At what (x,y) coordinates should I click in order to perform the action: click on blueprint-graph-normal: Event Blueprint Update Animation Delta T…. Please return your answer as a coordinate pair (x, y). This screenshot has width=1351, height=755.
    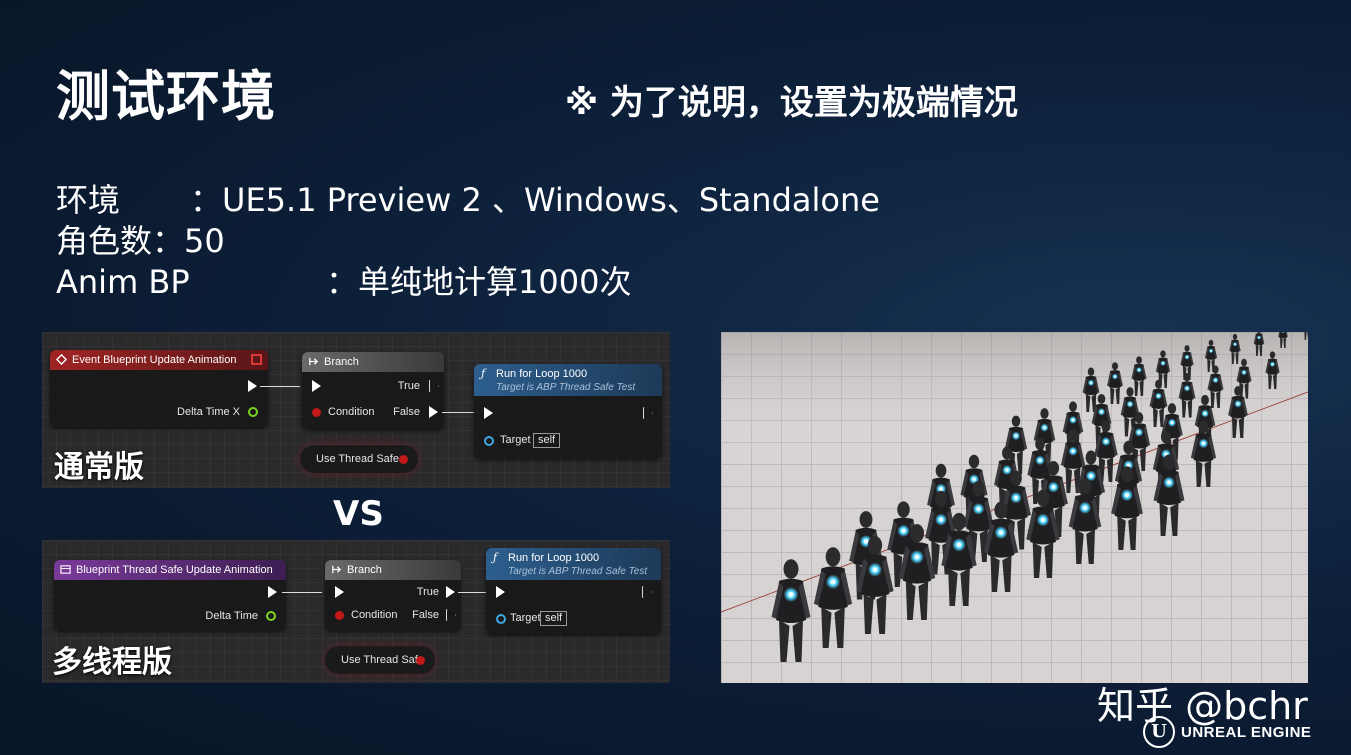
    Looking at the image, I should click on (356, 410).